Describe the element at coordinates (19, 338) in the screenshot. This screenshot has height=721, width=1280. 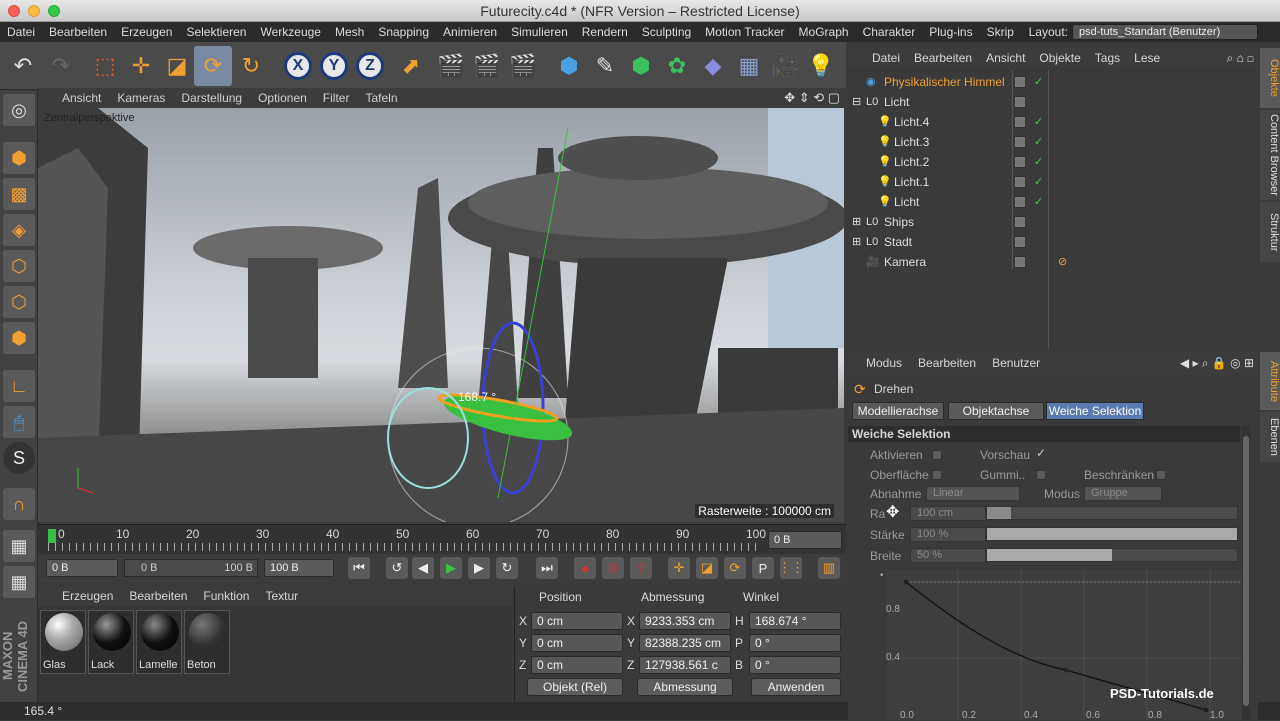
I see `polygons-mode-icon: ⬢` at that location.